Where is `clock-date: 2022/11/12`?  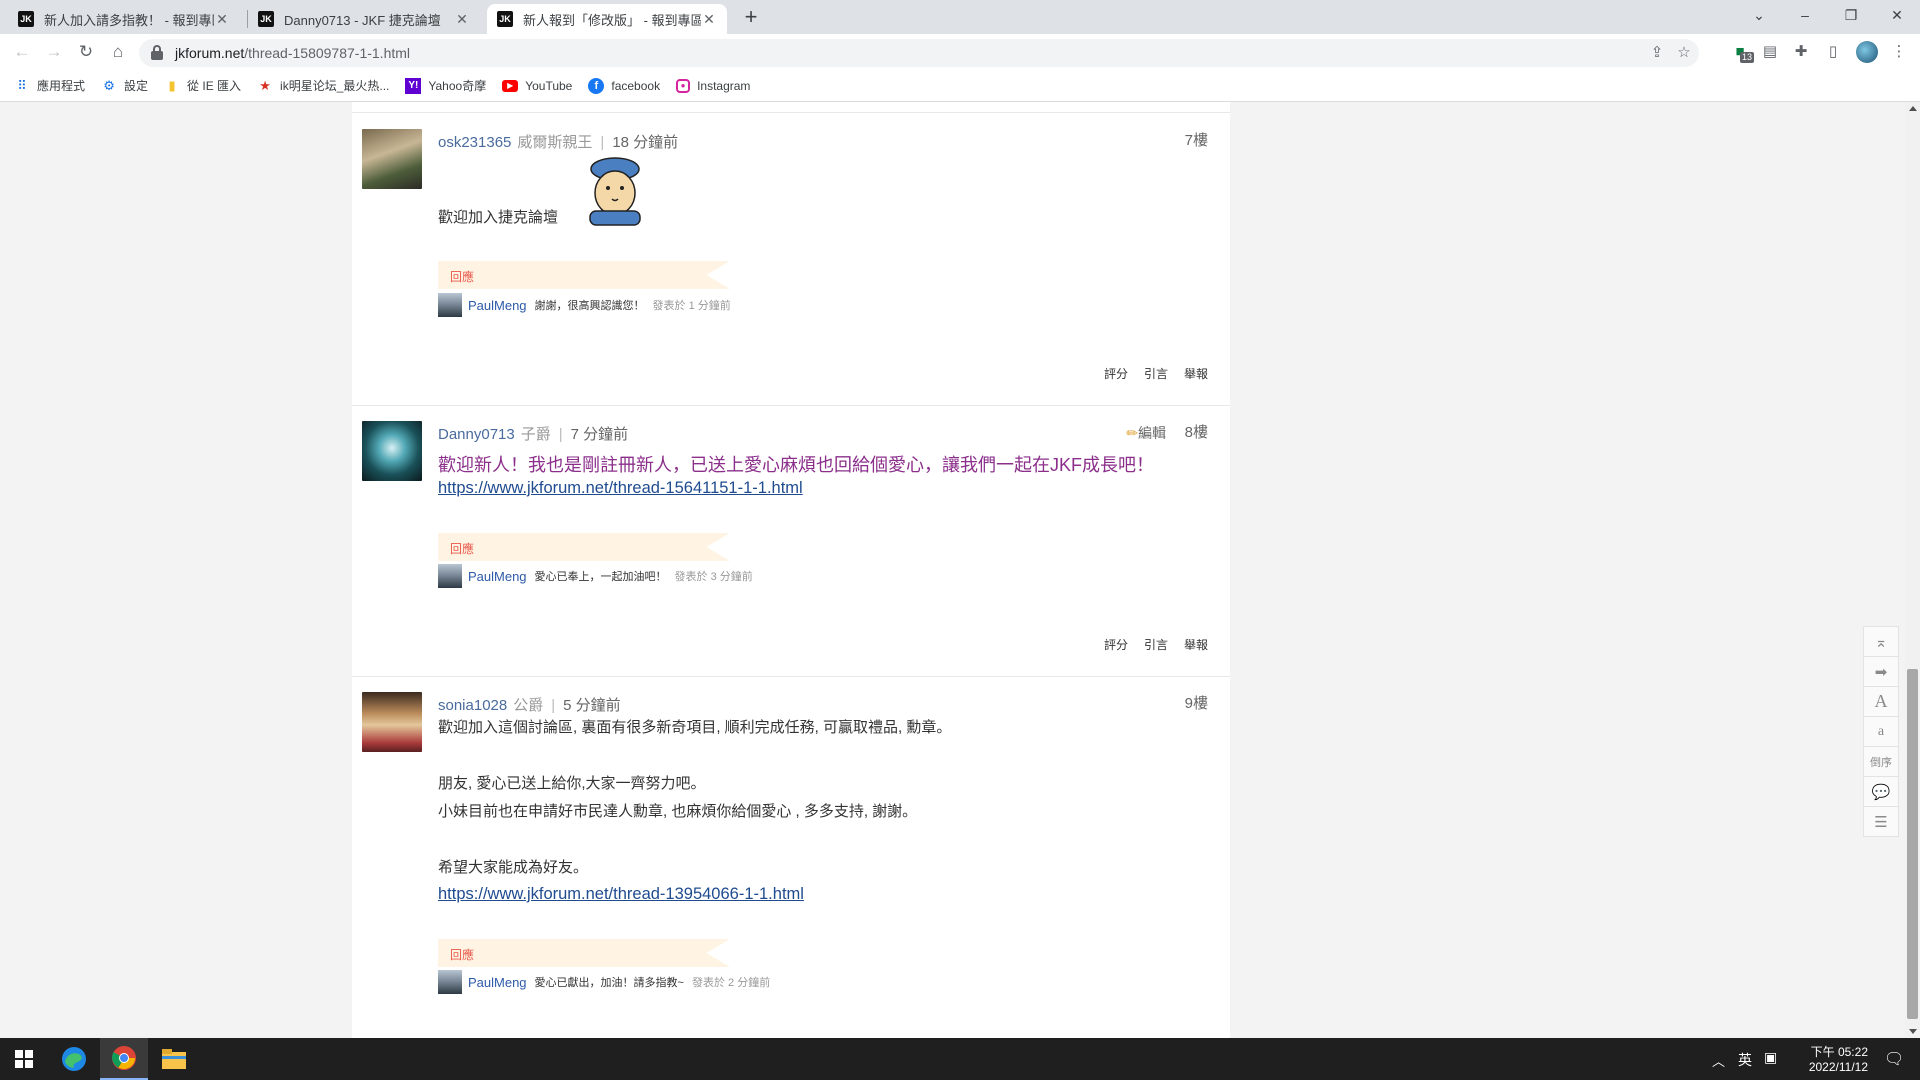 clock-date: 2022/11/12 is located at coordinates (1832, 1067).